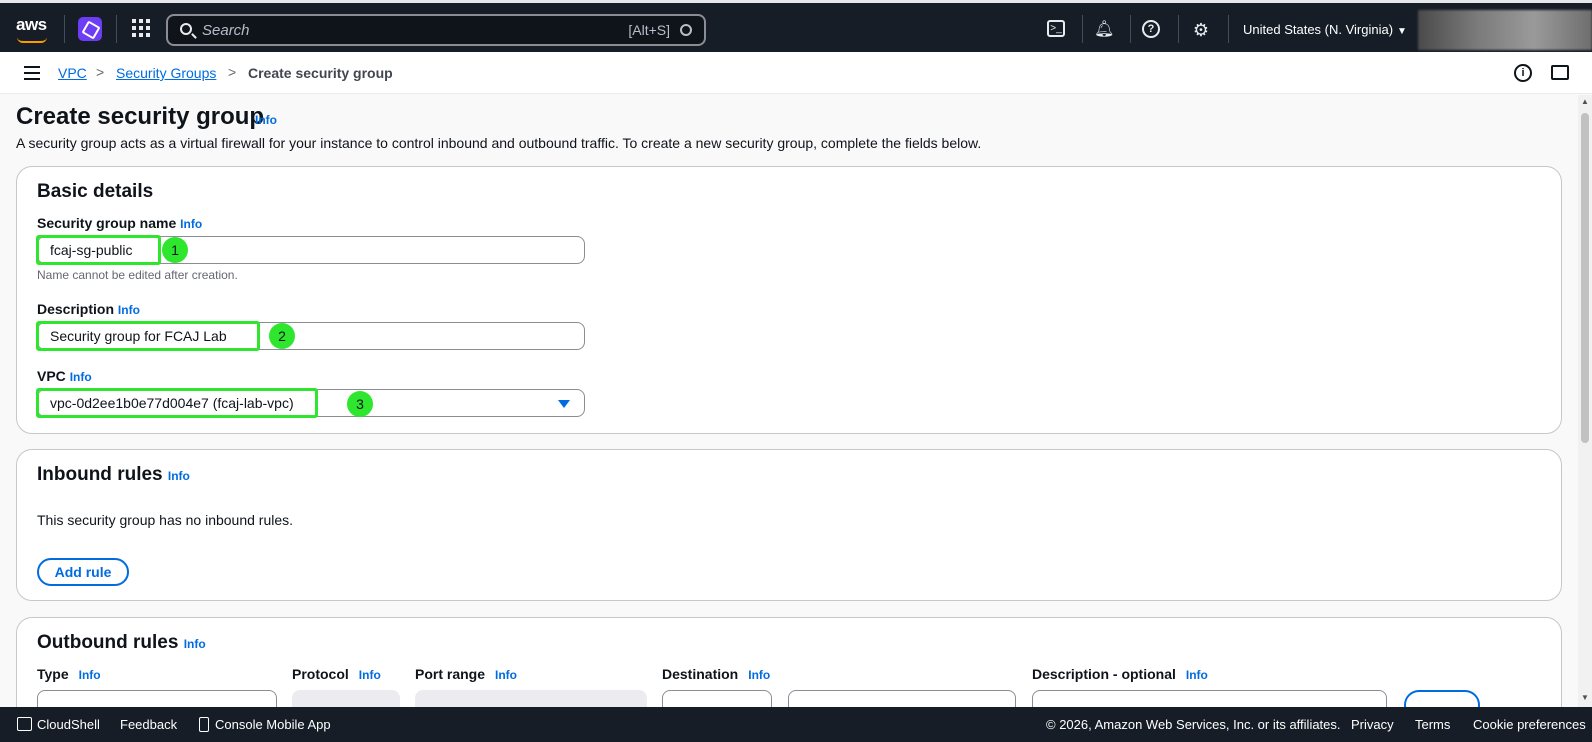 The image size is (1592, 742). What do you see at coordinates (83, 572) in the screenshot?
I see `add-rule-button: Add rule` at bounding box center [83, 572].